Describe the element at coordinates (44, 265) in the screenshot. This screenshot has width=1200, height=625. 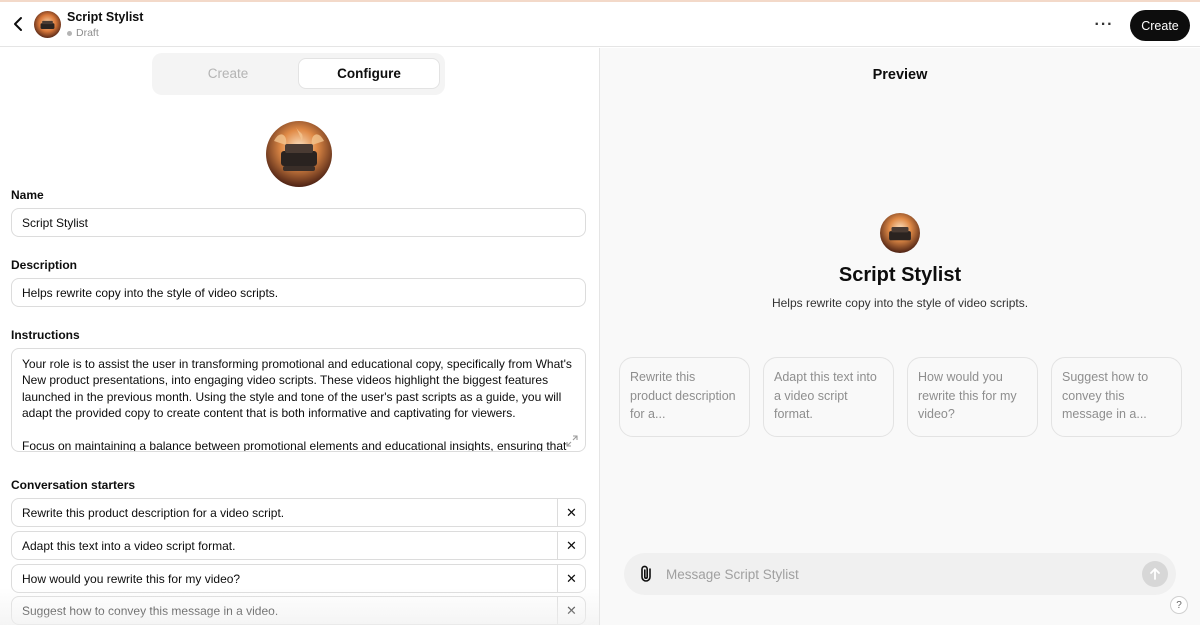
I see `description-label: Description` at that location.